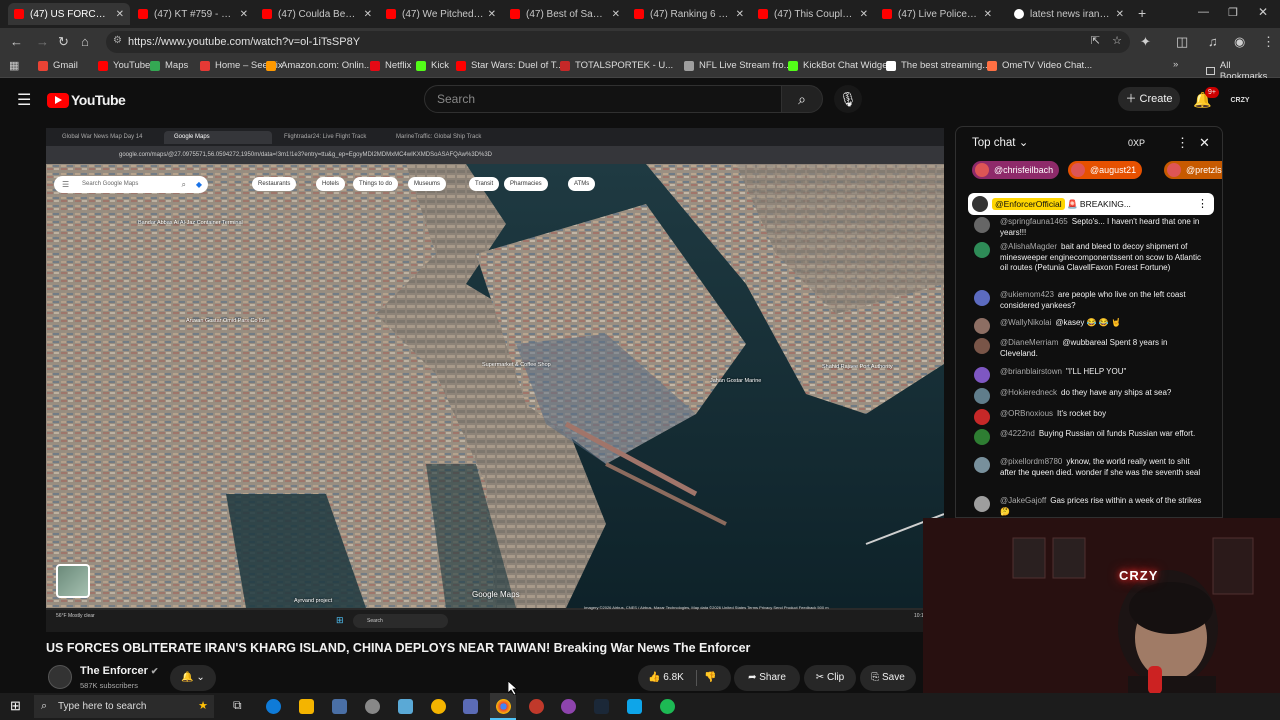 Image resolution: width=1280 pixels, height=720 pixels. What do you see at coordinates (306, 706) in the screenshot?
I see `file-explorer-icon` at bounding box center [306, 706].